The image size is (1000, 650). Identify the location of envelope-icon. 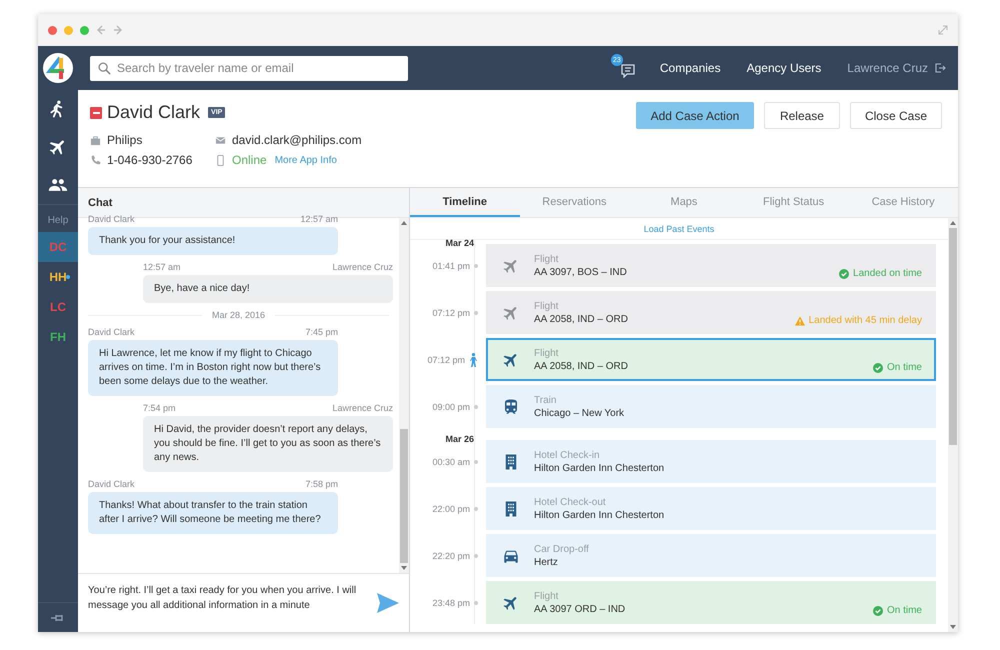
(220, 140).